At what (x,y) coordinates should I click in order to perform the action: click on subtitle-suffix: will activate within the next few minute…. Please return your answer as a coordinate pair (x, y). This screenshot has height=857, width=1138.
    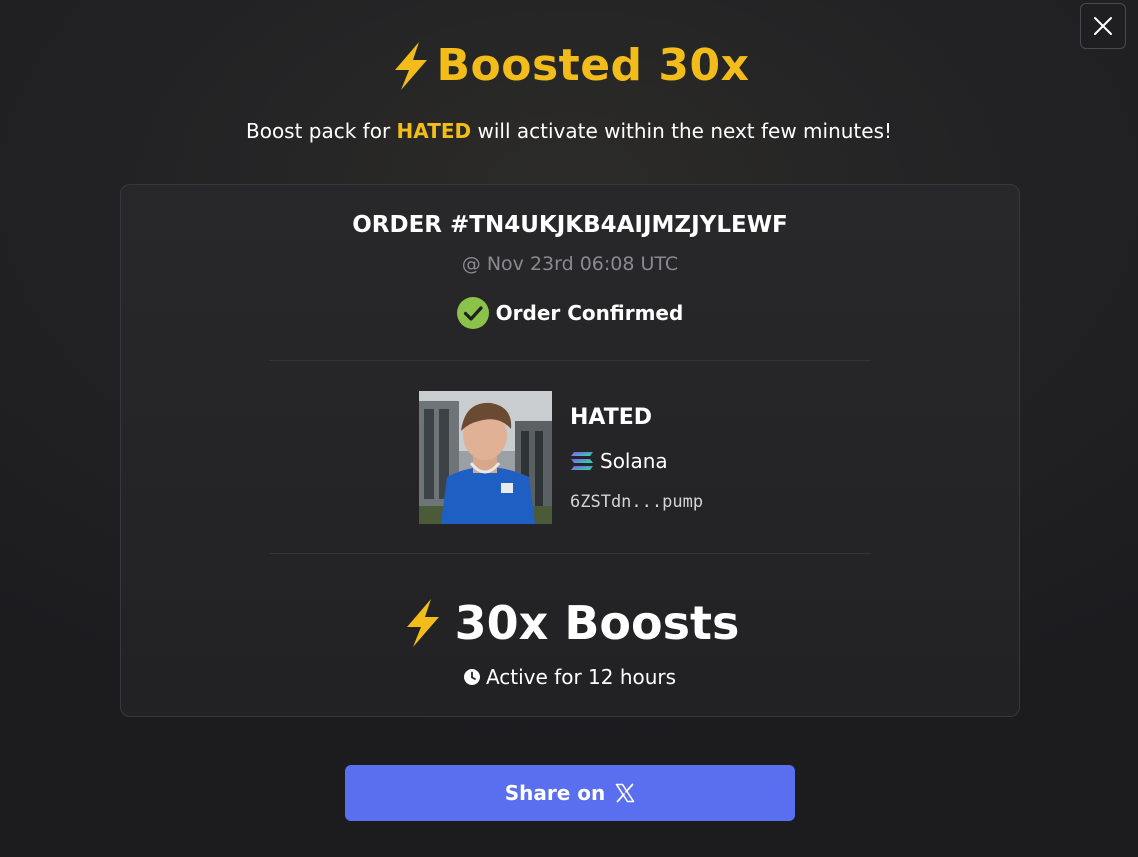
    Looking at the image, I should click on (682, 131).